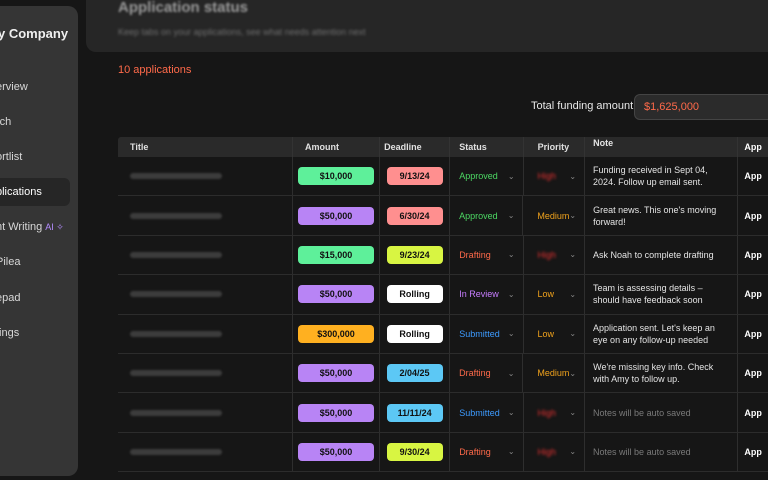  I want to click on deadline-badge: 9/13/24, so click(414, 176).